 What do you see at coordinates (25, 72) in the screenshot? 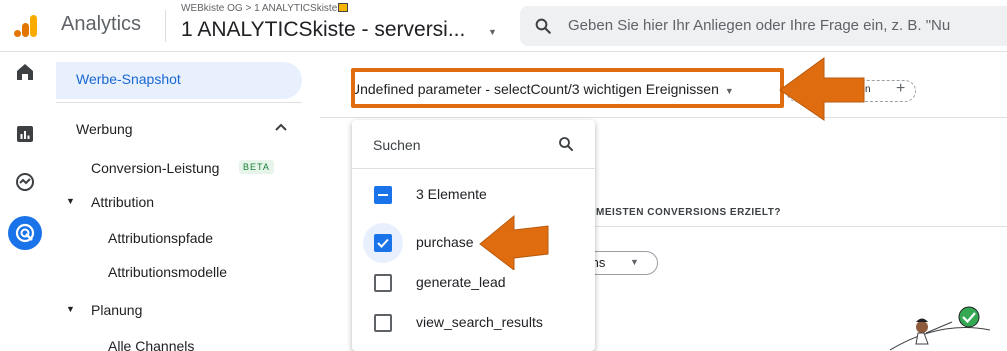
I see `home-icon` at bounding box center [25, 72].